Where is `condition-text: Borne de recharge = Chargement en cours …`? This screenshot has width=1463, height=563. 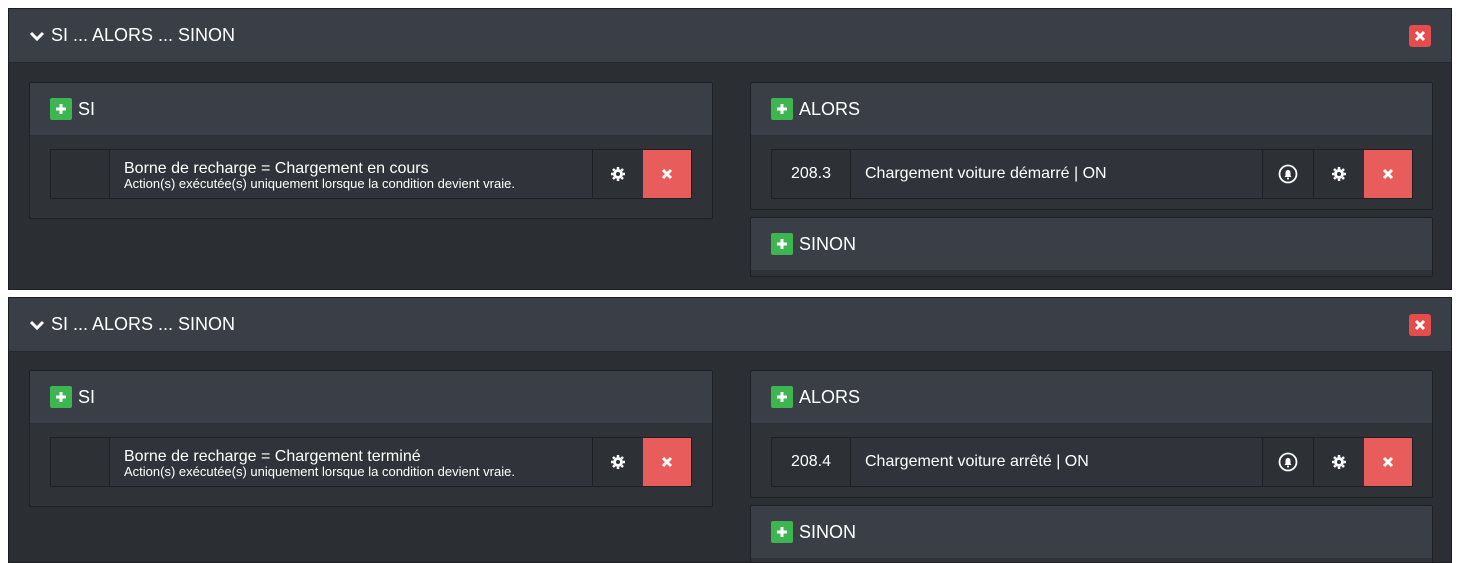
condition-text: Borne de recharge = Chargement en cours … is located at coordinates (351, 174).